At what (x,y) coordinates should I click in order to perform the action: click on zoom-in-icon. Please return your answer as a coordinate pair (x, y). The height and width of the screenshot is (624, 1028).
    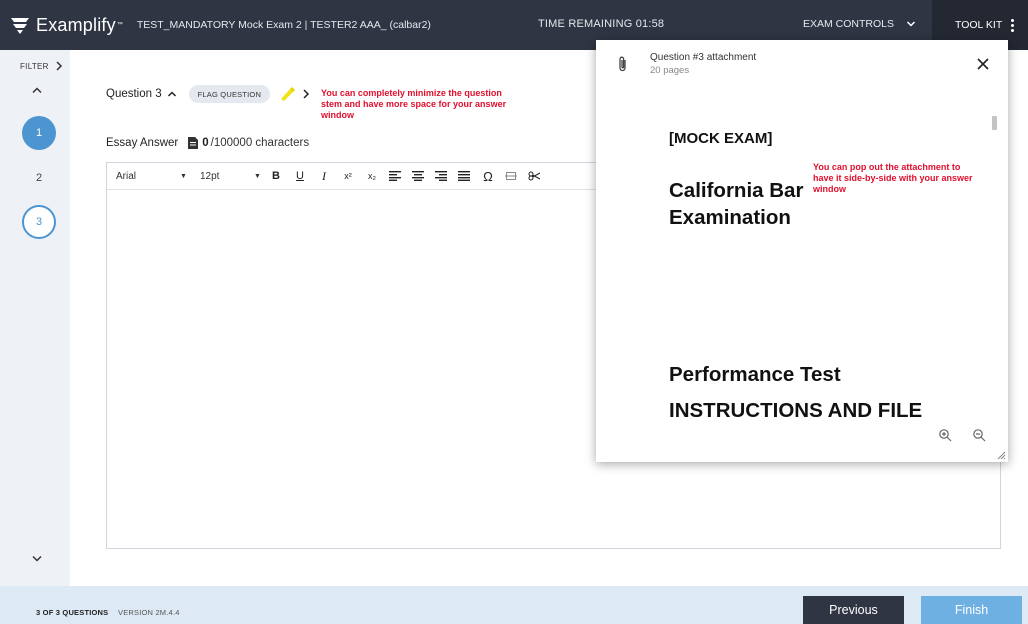
    Looking at the image, I should click on (945, 435).